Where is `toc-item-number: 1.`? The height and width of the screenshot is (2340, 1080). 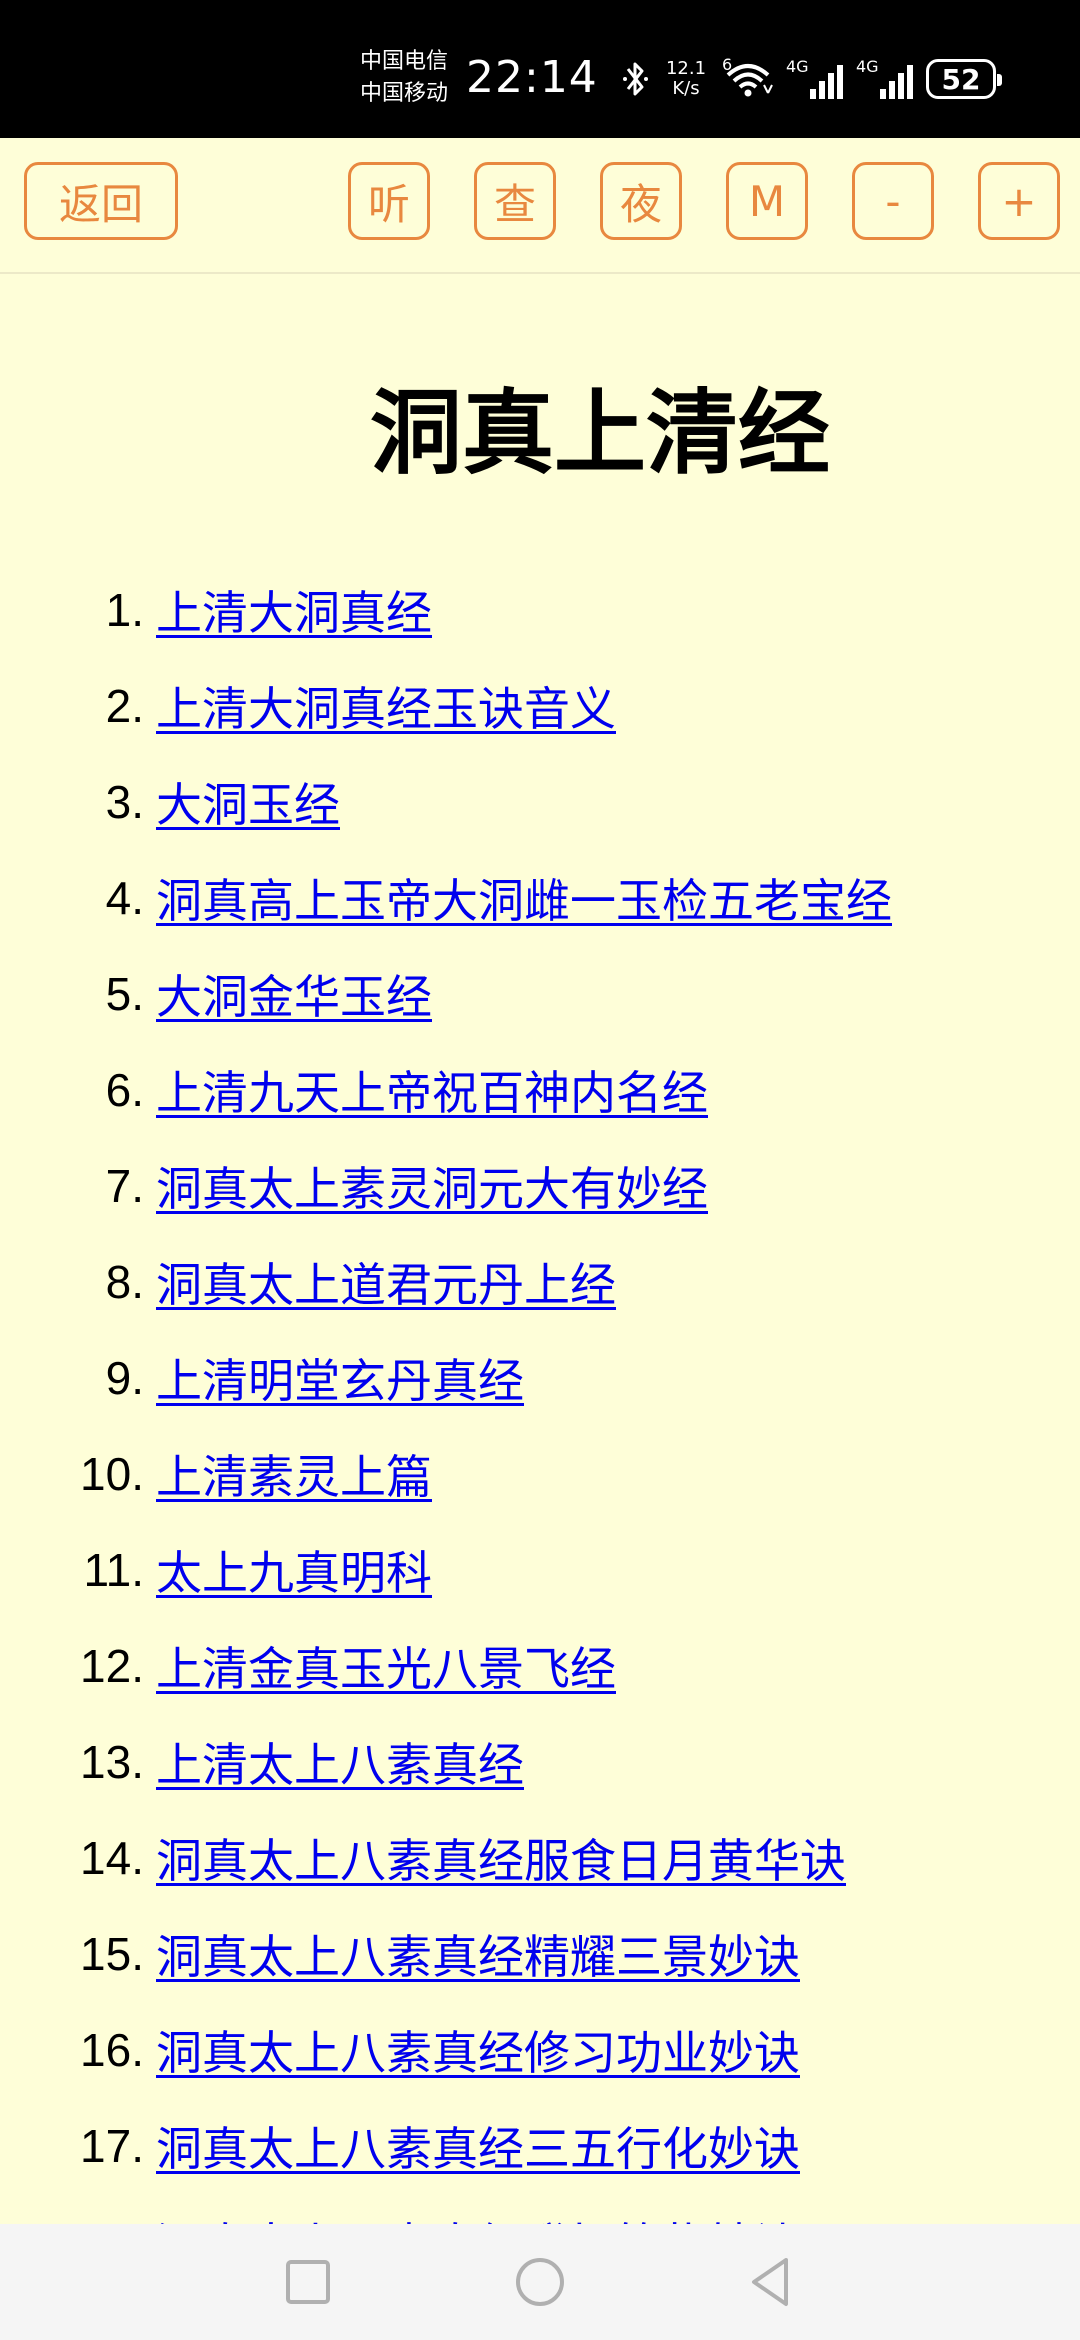
toc-item-number: 1. is located at coordinates (124, 610).